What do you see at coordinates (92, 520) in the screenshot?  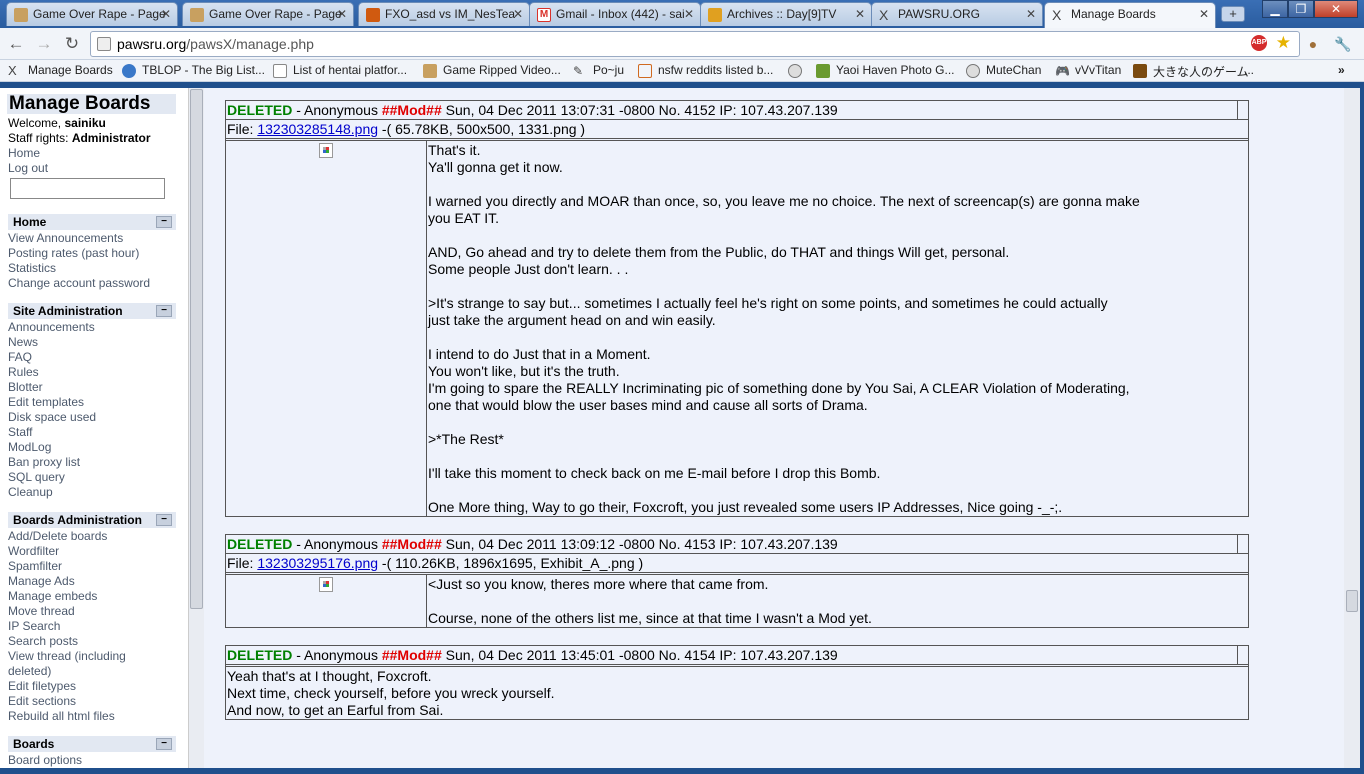 I see `section-boards-administration: Boards Administration −` at bounding box center [92, 520].